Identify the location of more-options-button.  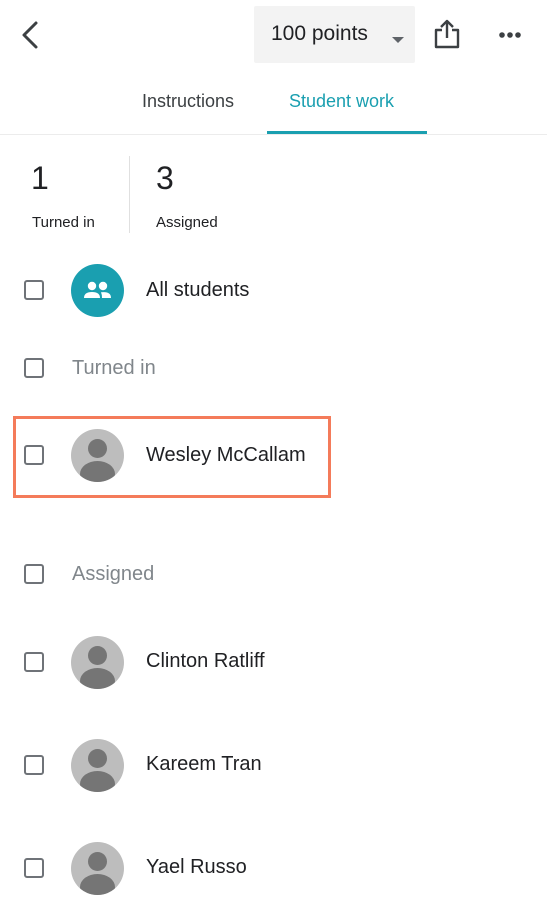
(511, 35).